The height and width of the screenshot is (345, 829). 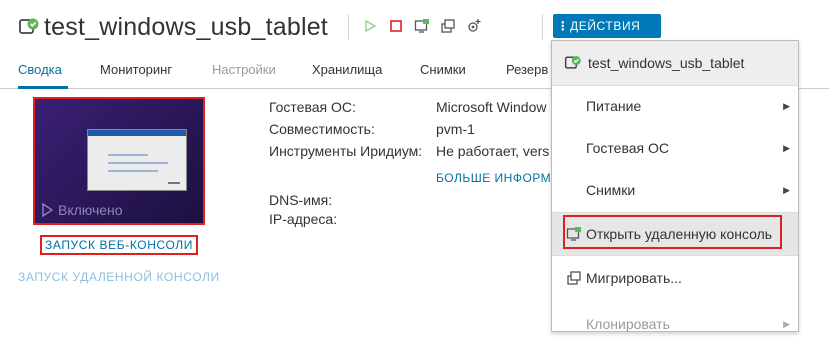 I want to click on active-tab-indicator, so click(x=43, y=87).